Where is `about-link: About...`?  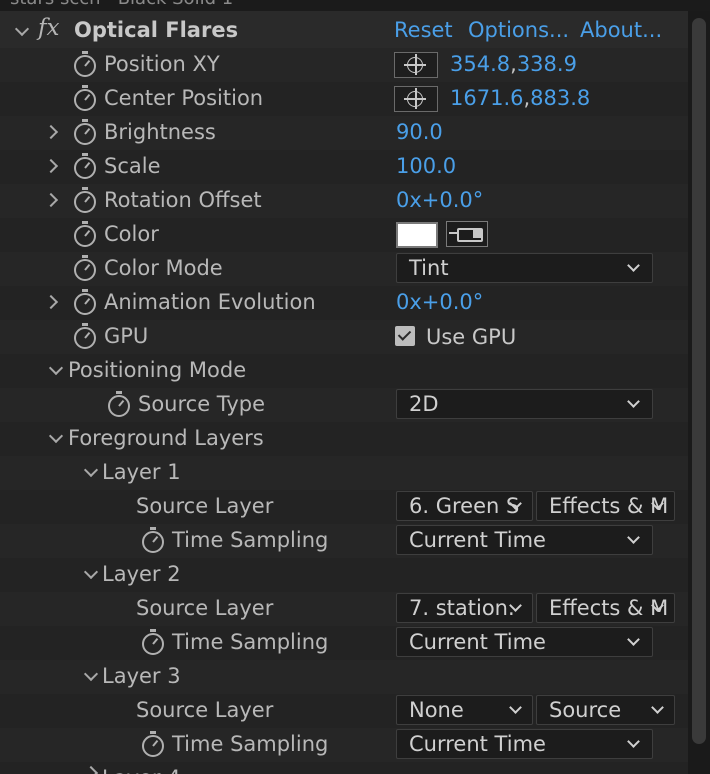
about-link: About... is located at coordinates (621, 30).